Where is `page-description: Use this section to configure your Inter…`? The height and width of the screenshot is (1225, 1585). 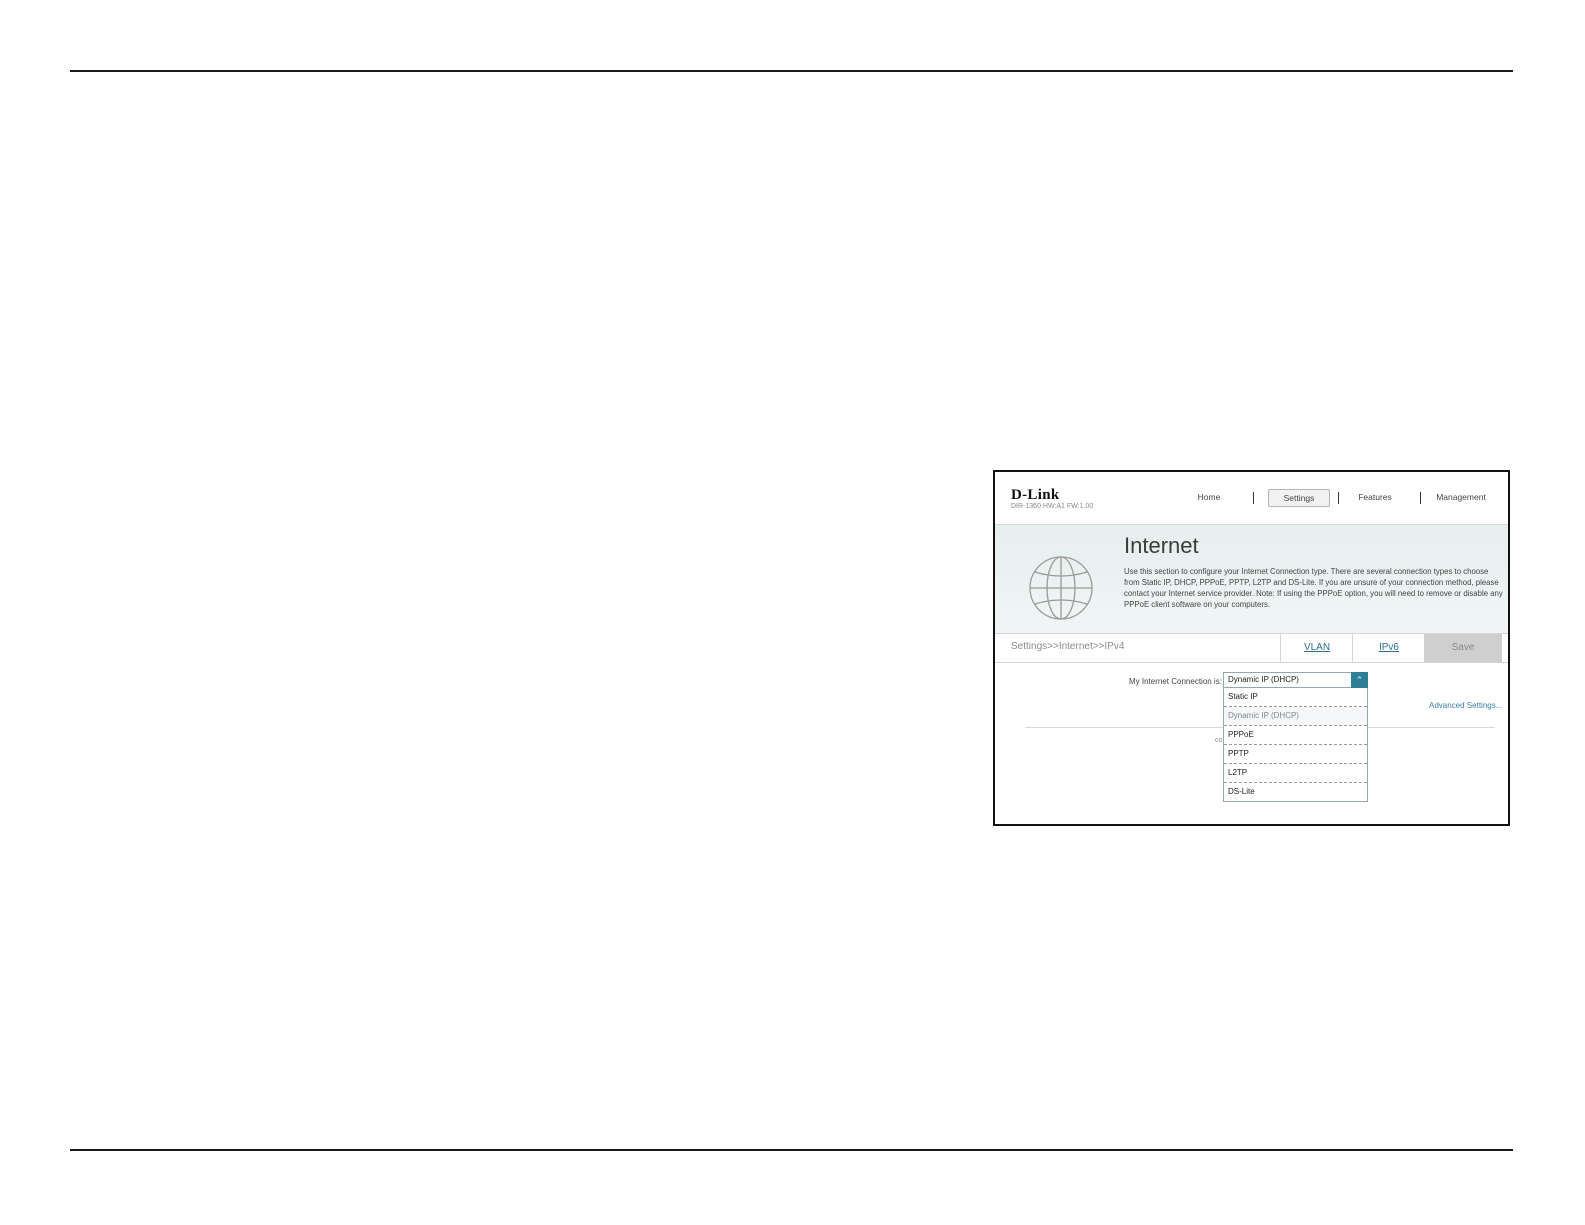 page-description: Use this section to configure your Inter… is located at coordinates (1313, 588).